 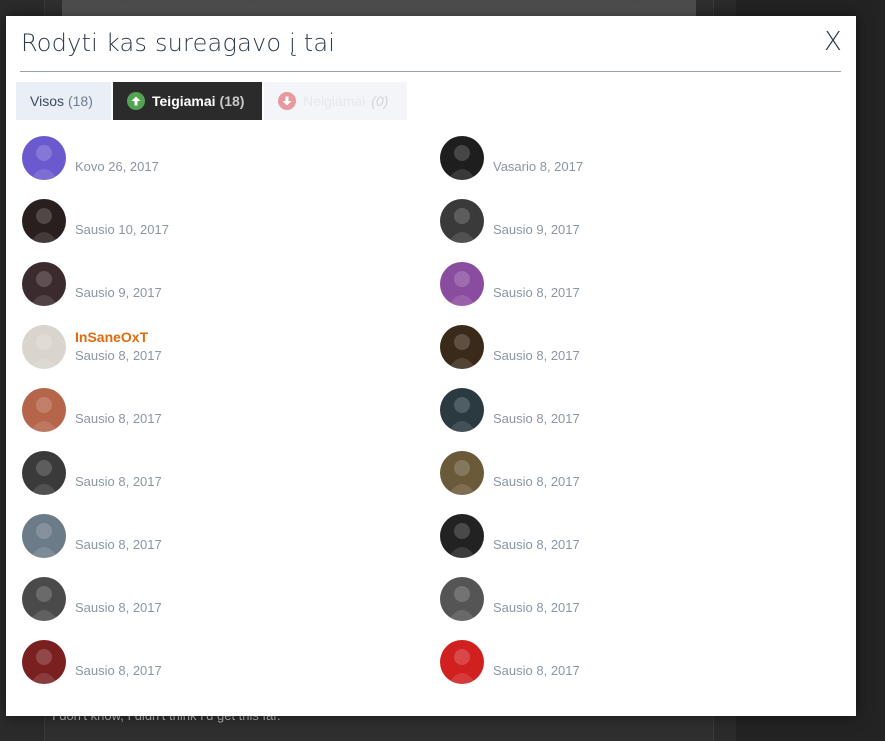 I want to click on tab-positive-label: Teigiamai, so click(x=184, y=101).